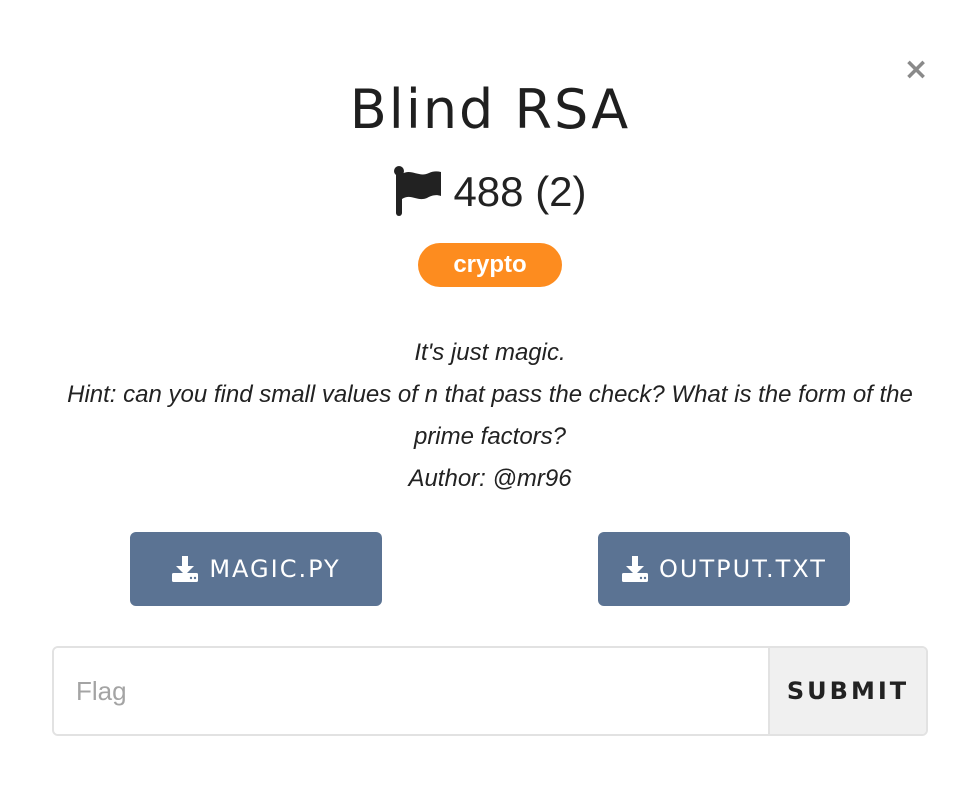  I want to click on submit-button: SUBMIT, so click(847, 691).